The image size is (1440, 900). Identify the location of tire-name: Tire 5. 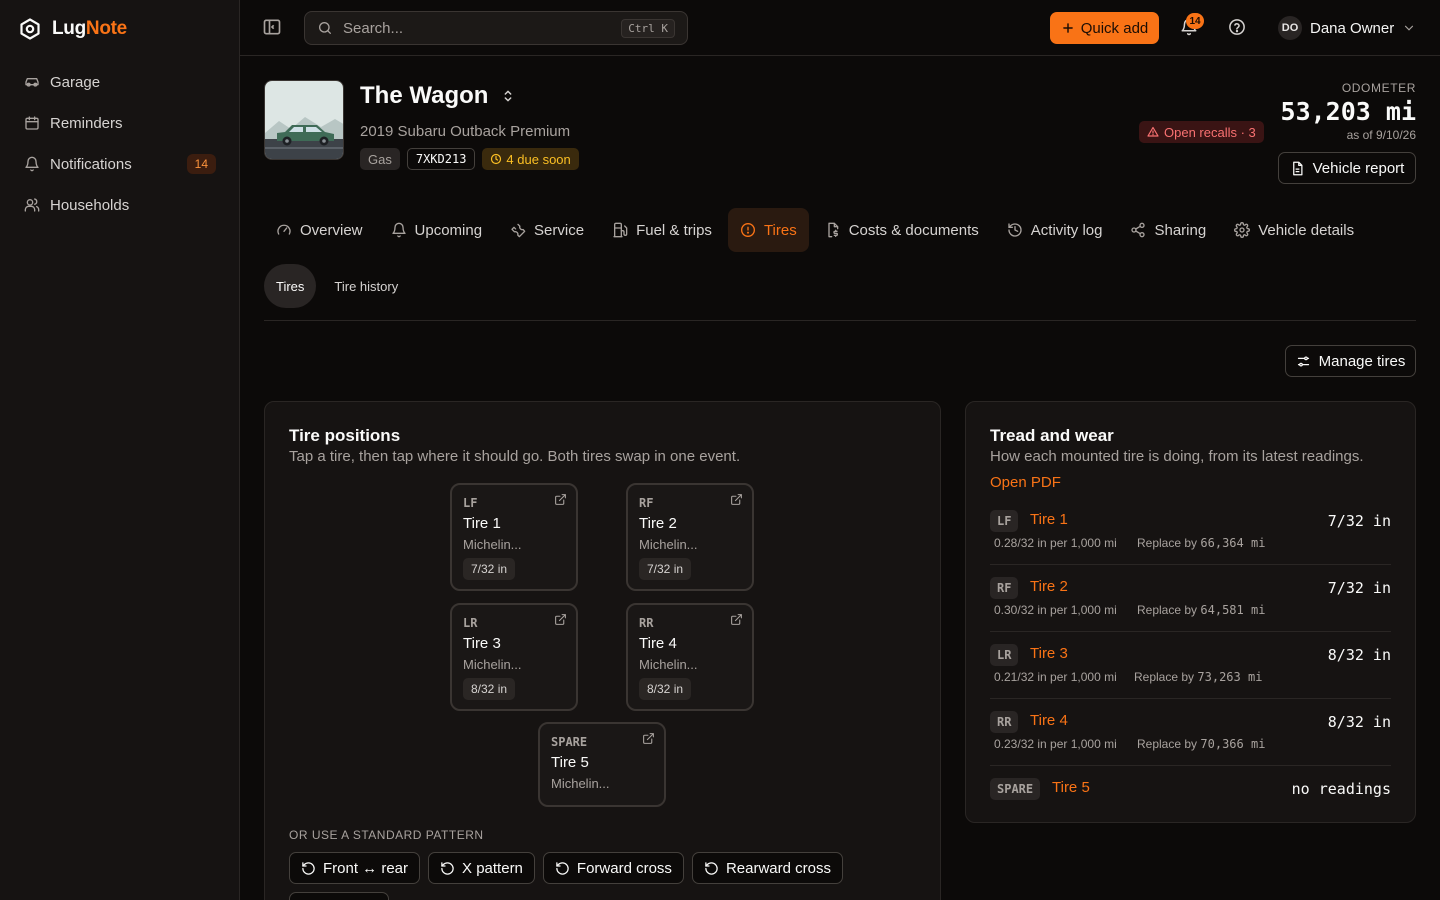
(570, 762).